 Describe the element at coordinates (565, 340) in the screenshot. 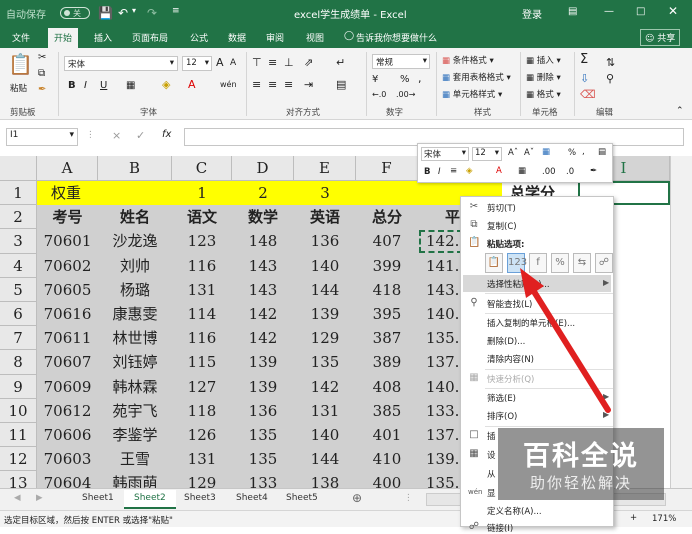

I see `annotation-arrow` at that location.